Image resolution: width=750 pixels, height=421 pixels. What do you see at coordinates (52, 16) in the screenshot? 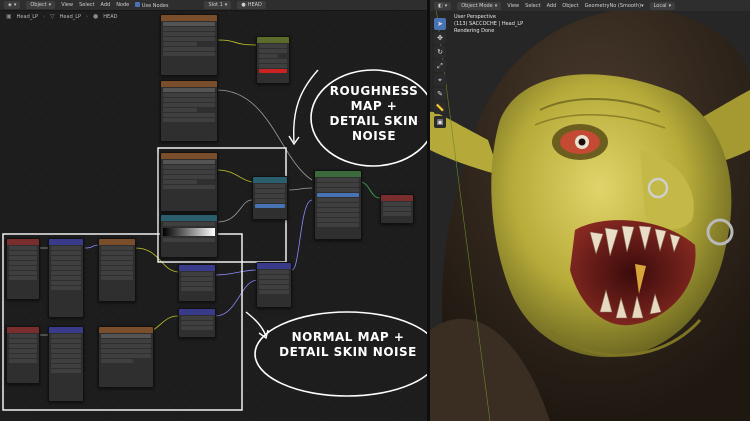
I see `mesh-icon: ▽` at bounding box center [52, 16].